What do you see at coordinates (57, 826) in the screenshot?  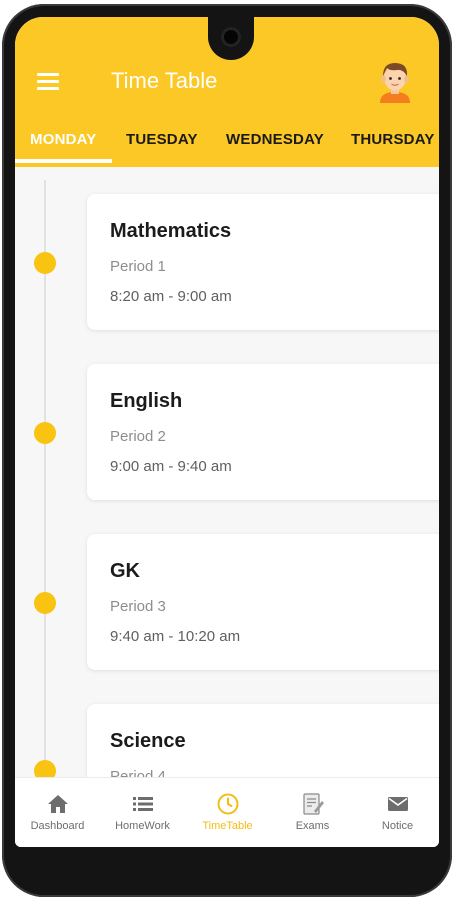 I see `nav-label: Dashboard` at bounding box center [57, 826].